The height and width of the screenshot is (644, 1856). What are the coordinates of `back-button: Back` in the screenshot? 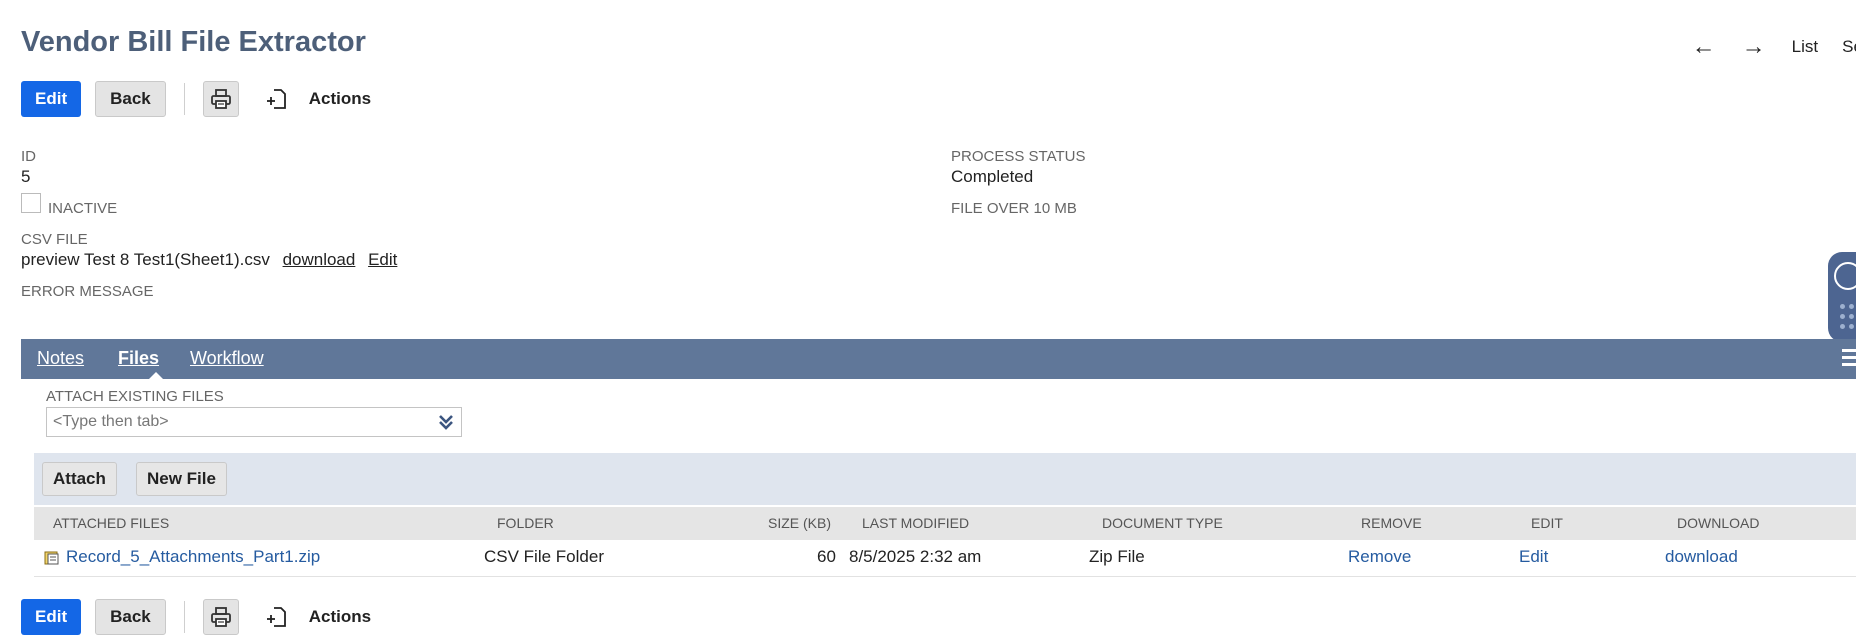 It's located at (130, 99).